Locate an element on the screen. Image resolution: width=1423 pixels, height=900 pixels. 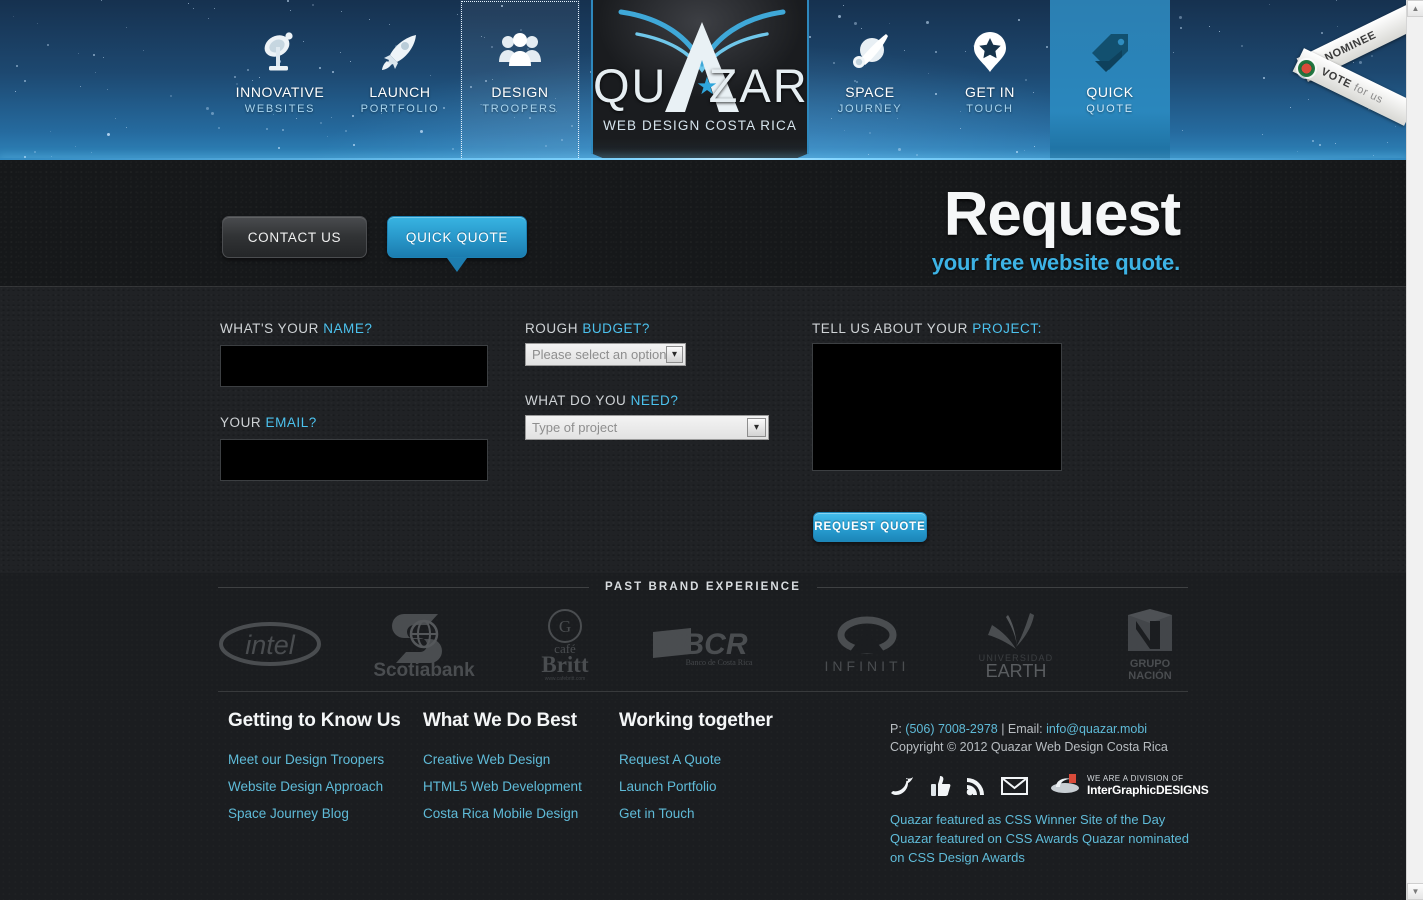
nav-subtitle: TOUCH is located at coordinates (990, 109).